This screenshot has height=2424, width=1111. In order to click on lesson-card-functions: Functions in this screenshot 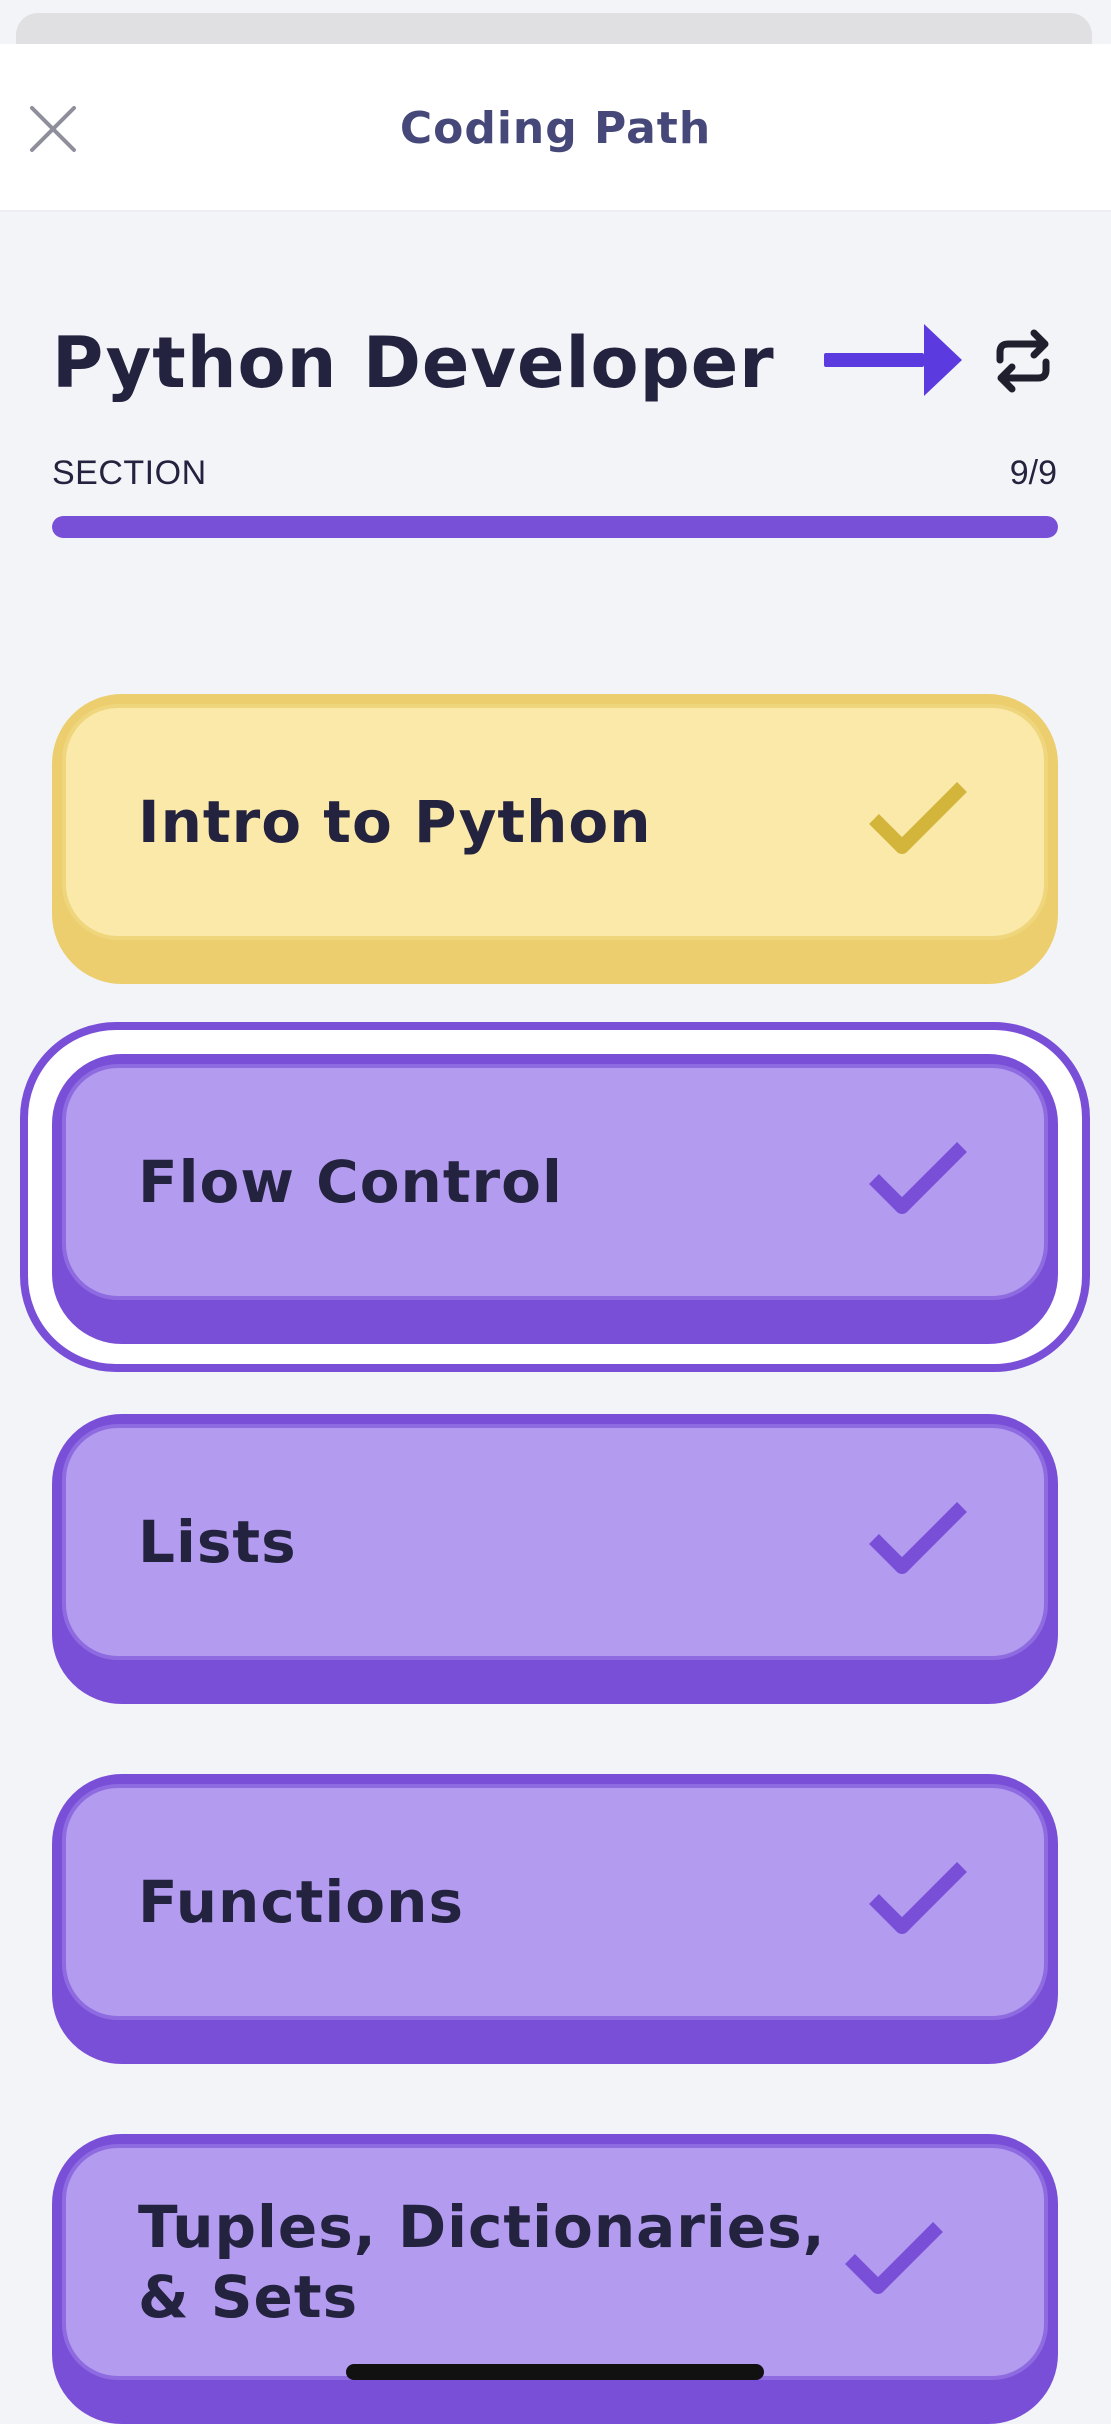, I will do `click(555, 1919)`.